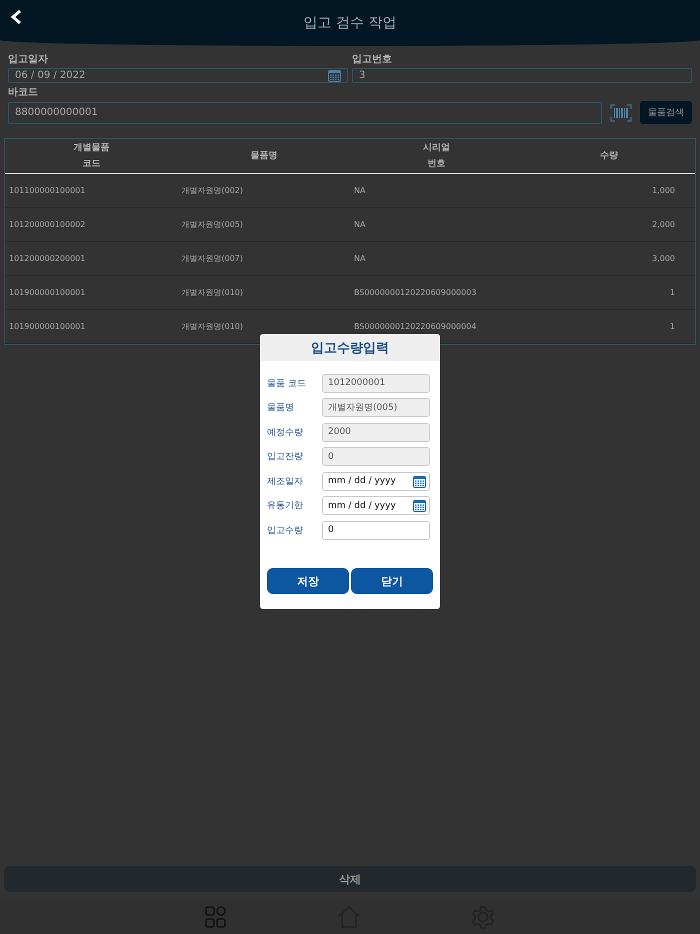 This screenshot has height=934, width=700. What do you see at coordinates (621, 113) in the screenshot?
I see `barcode-scan-icon` at bounding box center [621, 113].